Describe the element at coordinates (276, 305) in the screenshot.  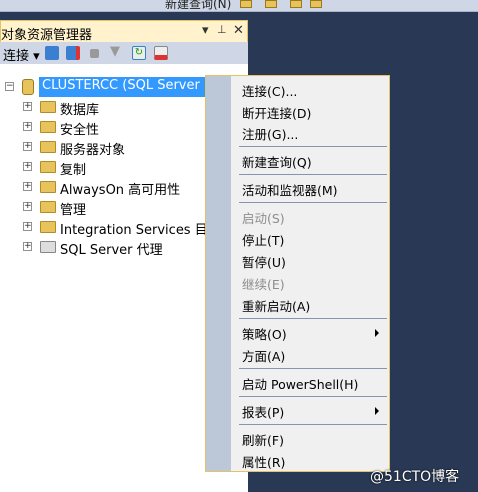
I see `menu-item-restart: 重新启动(A)` at that location.